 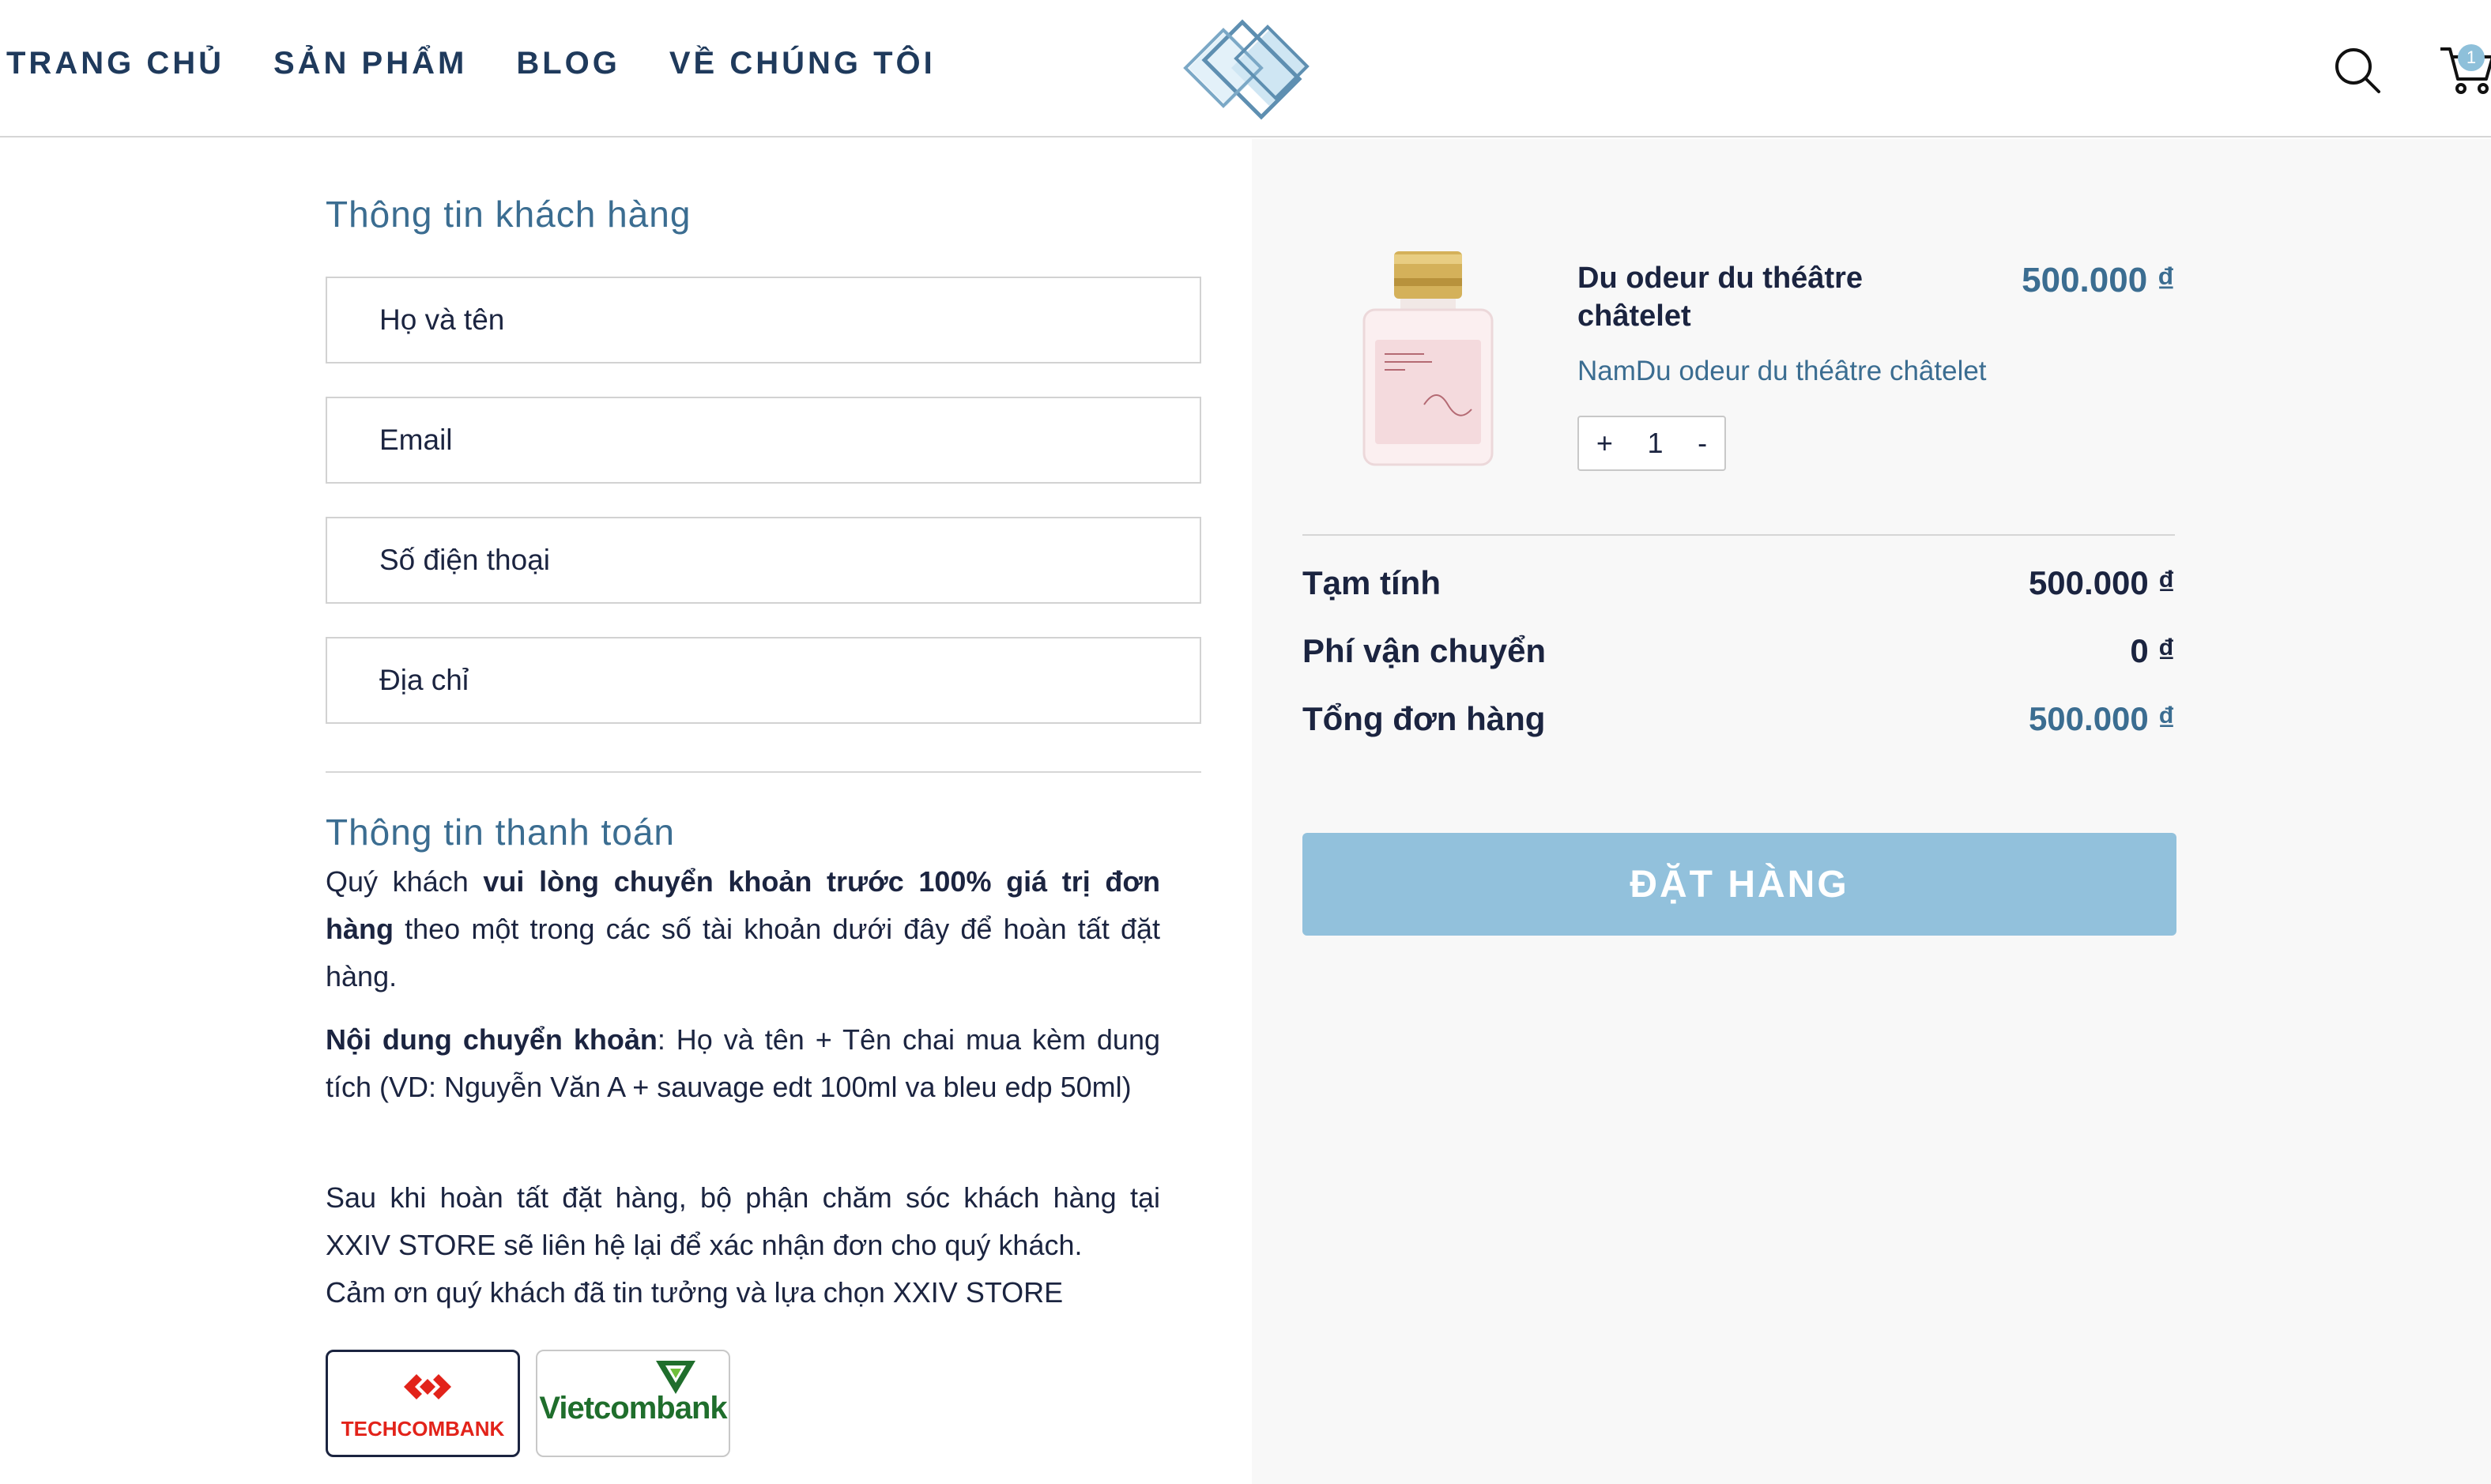 I want to click on site-header: TRANG CHỦ SẢN PHẨM BLOG VỀ CHÚNG TÔI 1, so click(x=1245, y=68).